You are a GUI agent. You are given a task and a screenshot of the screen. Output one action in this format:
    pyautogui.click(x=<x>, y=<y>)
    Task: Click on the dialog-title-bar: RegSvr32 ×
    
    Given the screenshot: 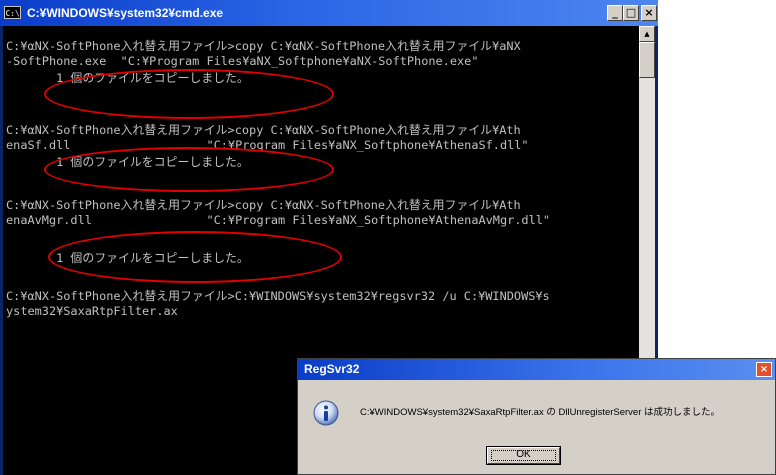 What is the action you would take?
    pyautogui.click(x=536, y=369)
    